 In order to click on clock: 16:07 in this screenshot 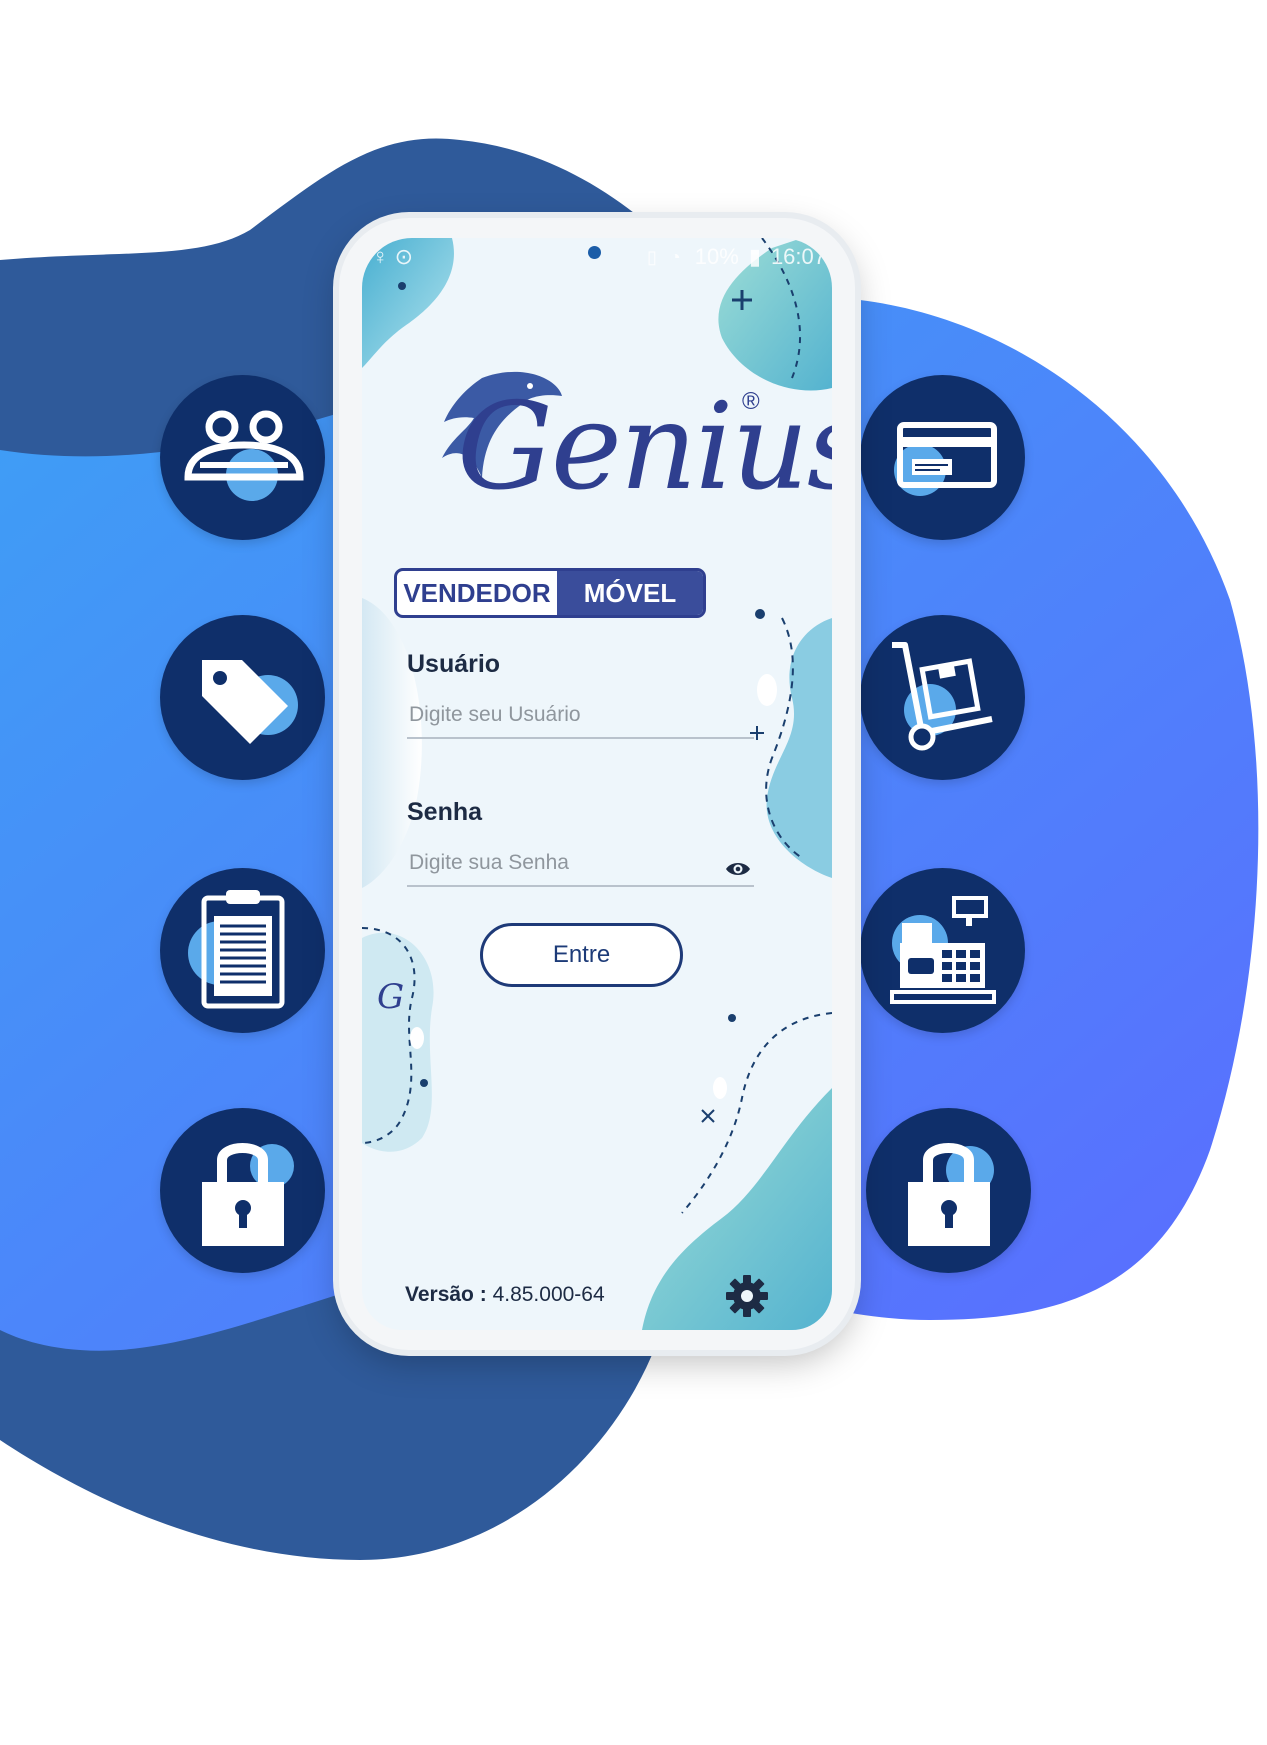, I will do `click(798, 256)`.